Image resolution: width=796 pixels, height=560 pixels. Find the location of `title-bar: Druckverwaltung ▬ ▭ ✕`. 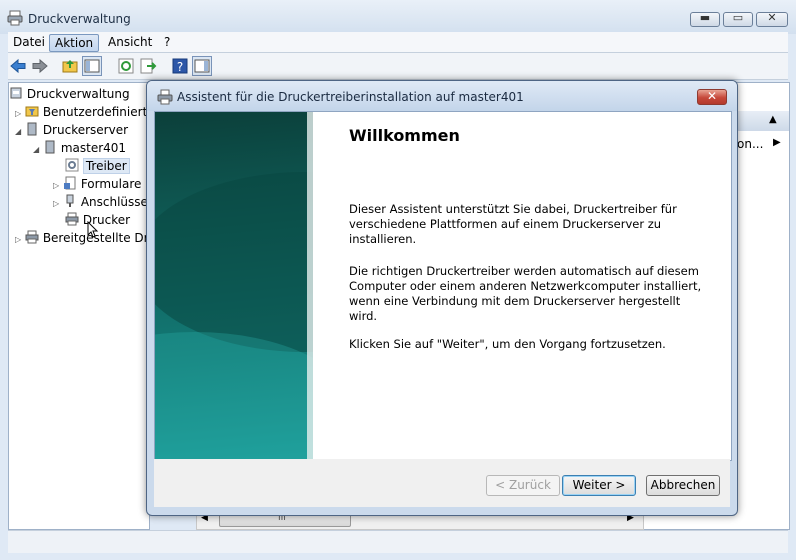

title-bar: Druckverwaltung ▬ ▭ ✕ is located at coordinates (398, 17).